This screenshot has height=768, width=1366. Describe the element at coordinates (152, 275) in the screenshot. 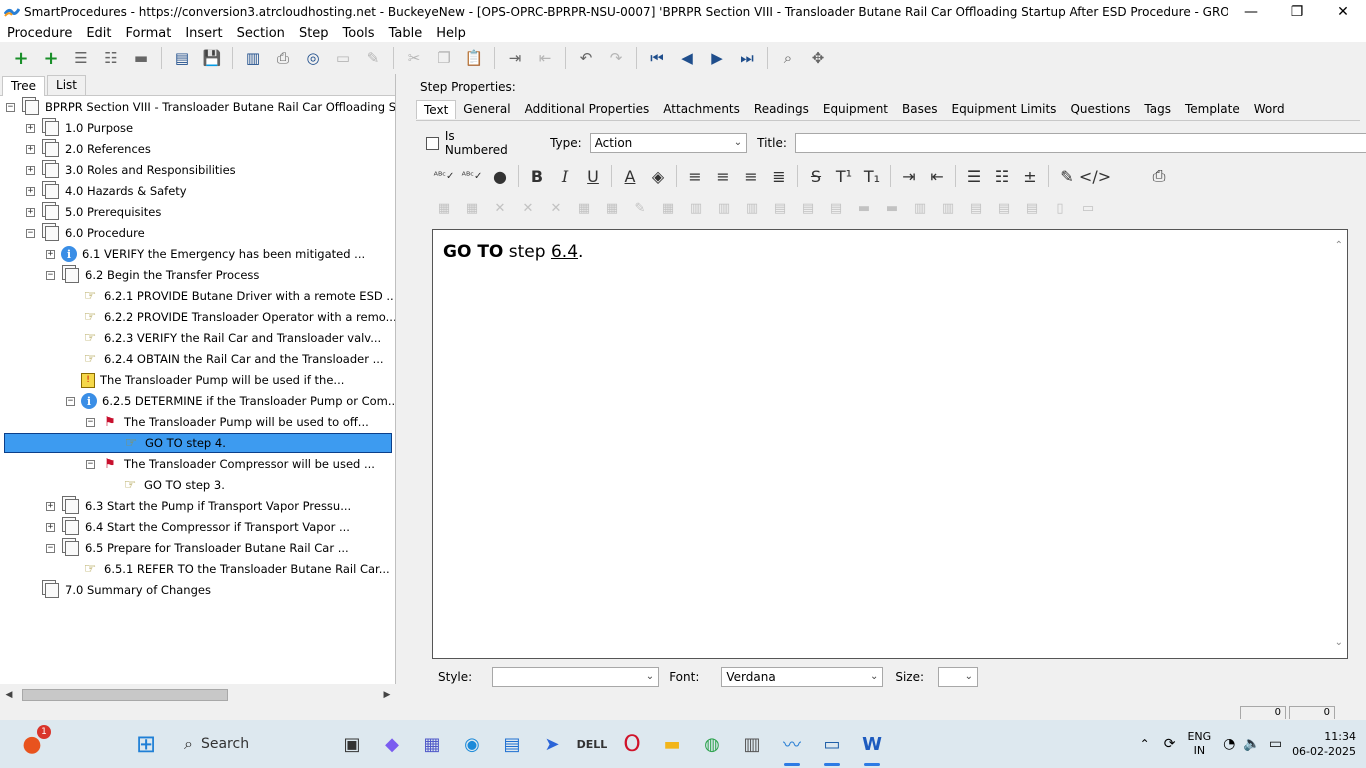

I see `tree-item: − 6.2 Begin the Transfer Process` at that location.